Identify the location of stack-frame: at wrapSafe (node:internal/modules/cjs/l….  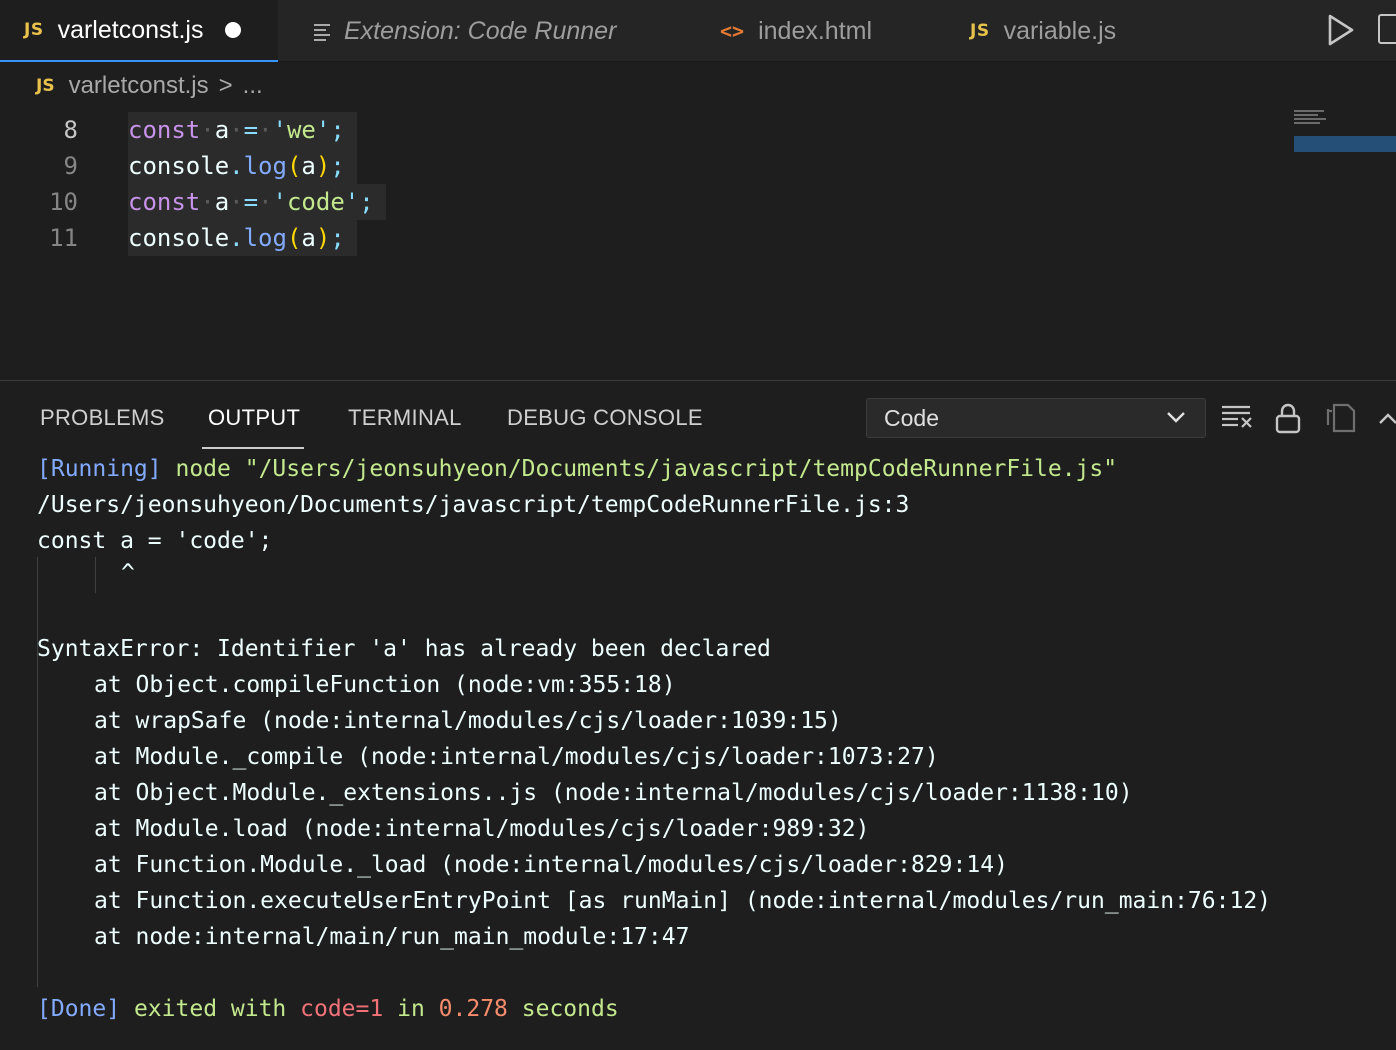
(468, 721).